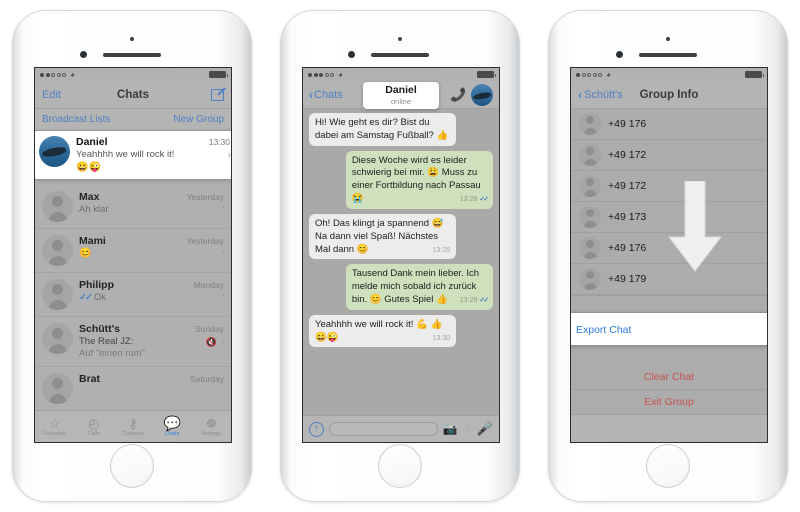 The height and width of the screenshot is (512, 800). Describe the element at coordinates (90, 378) in the screenshot. I see `chat-name: Brat` at that location.